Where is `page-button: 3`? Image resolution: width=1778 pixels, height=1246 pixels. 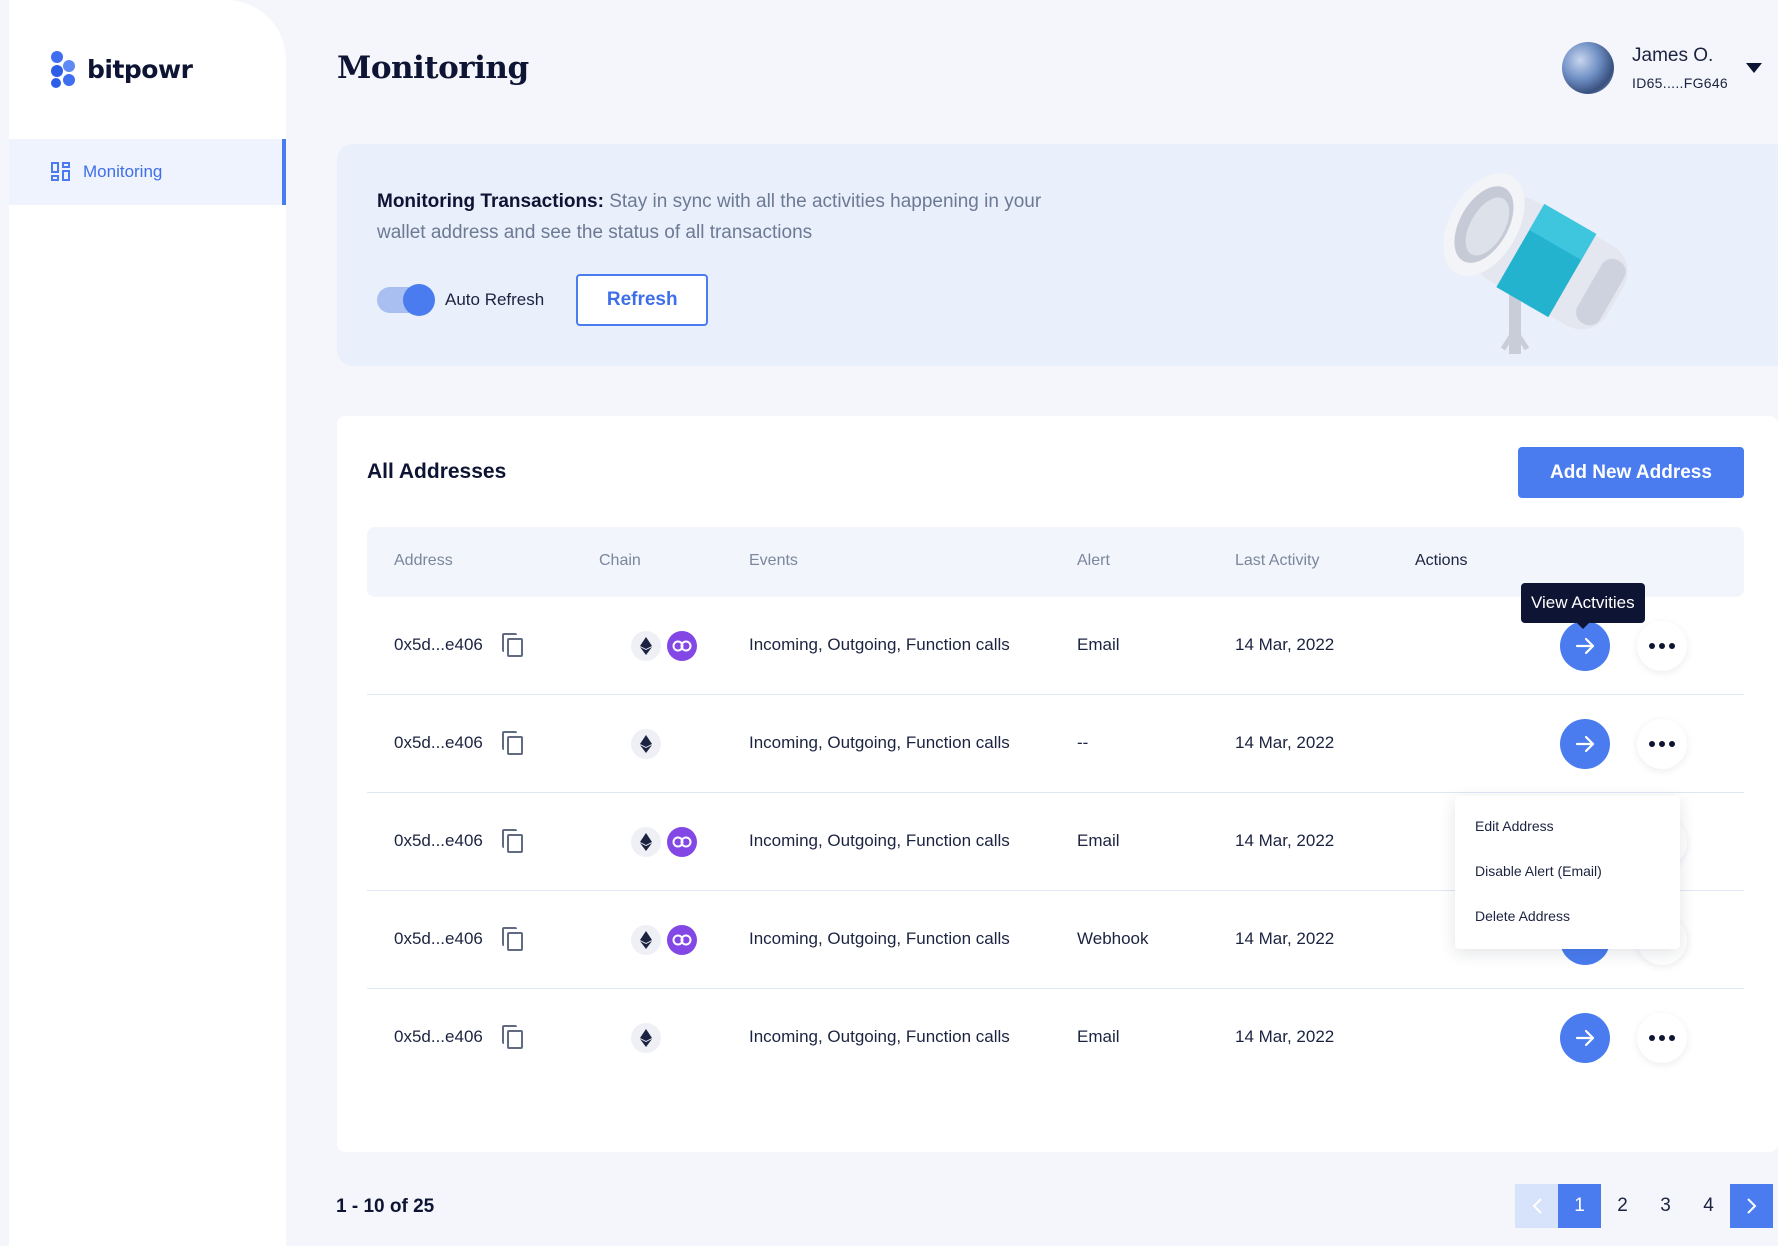
page-button: 3 is located at coordinates (1665, 1206).